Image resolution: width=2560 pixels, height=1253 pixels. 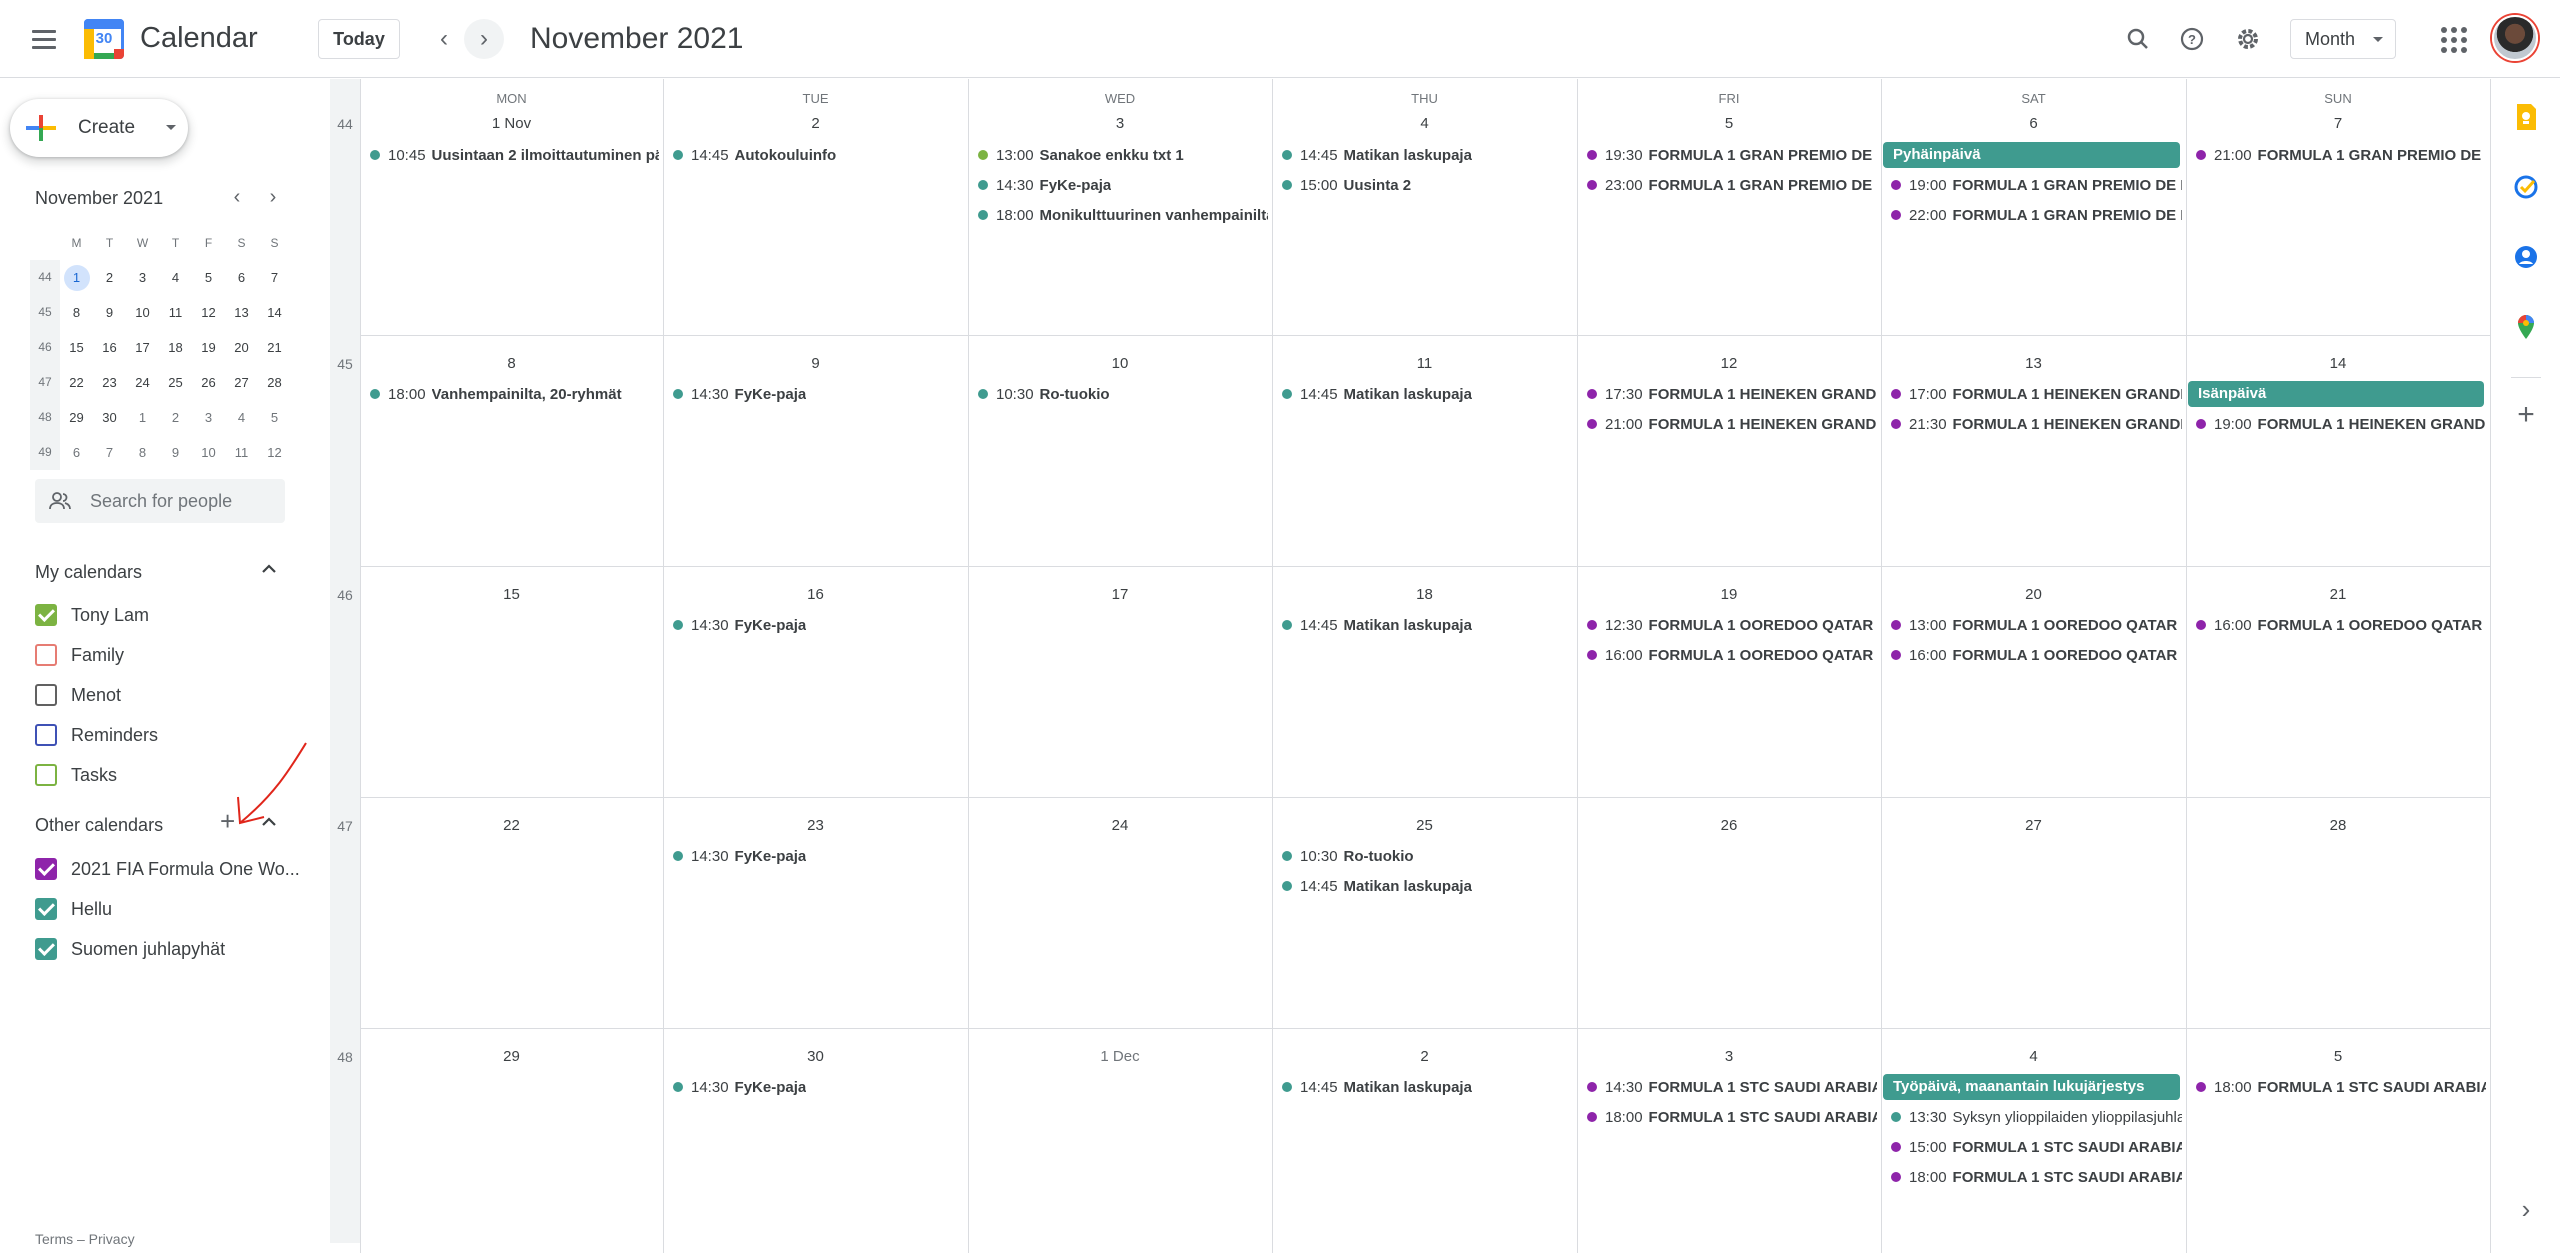 What do you see at coordinates (76, 775) in the screenshot?
I see `calendar-item: Tasks` at bounding box center [76, 775].